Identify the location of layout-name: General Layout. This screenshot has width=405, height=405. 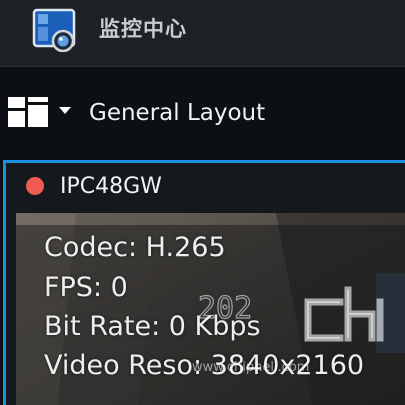
(177, 113).